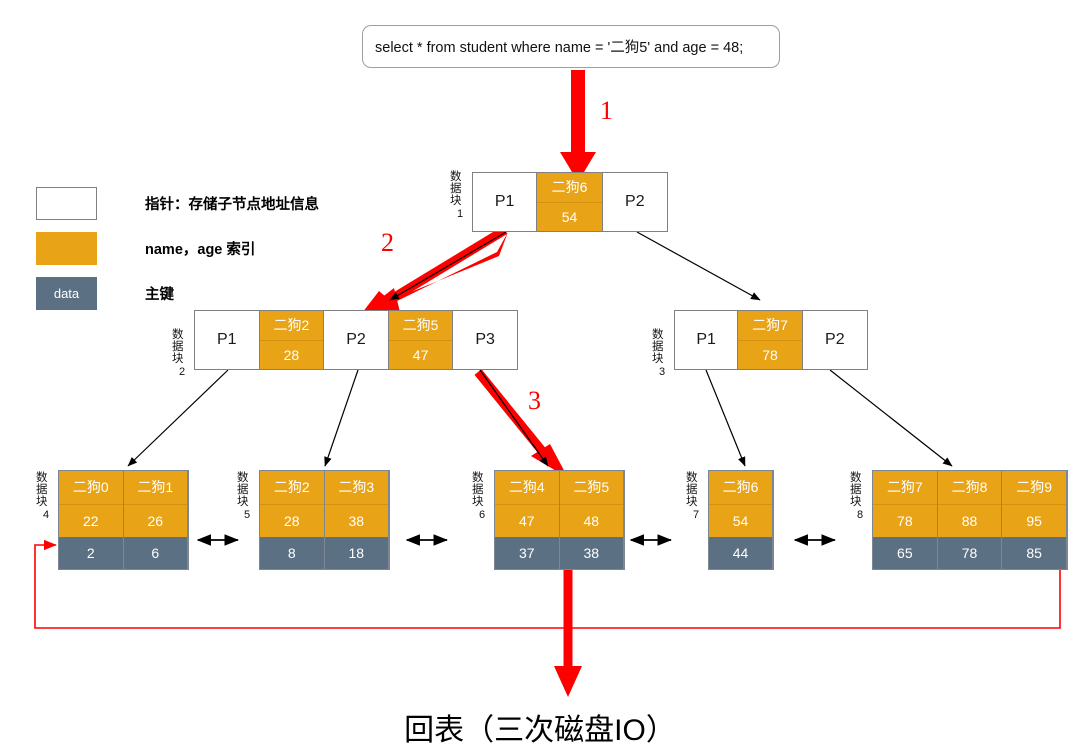  I want to click on node3-pointer-p2-label: P2, so click(835, 339).